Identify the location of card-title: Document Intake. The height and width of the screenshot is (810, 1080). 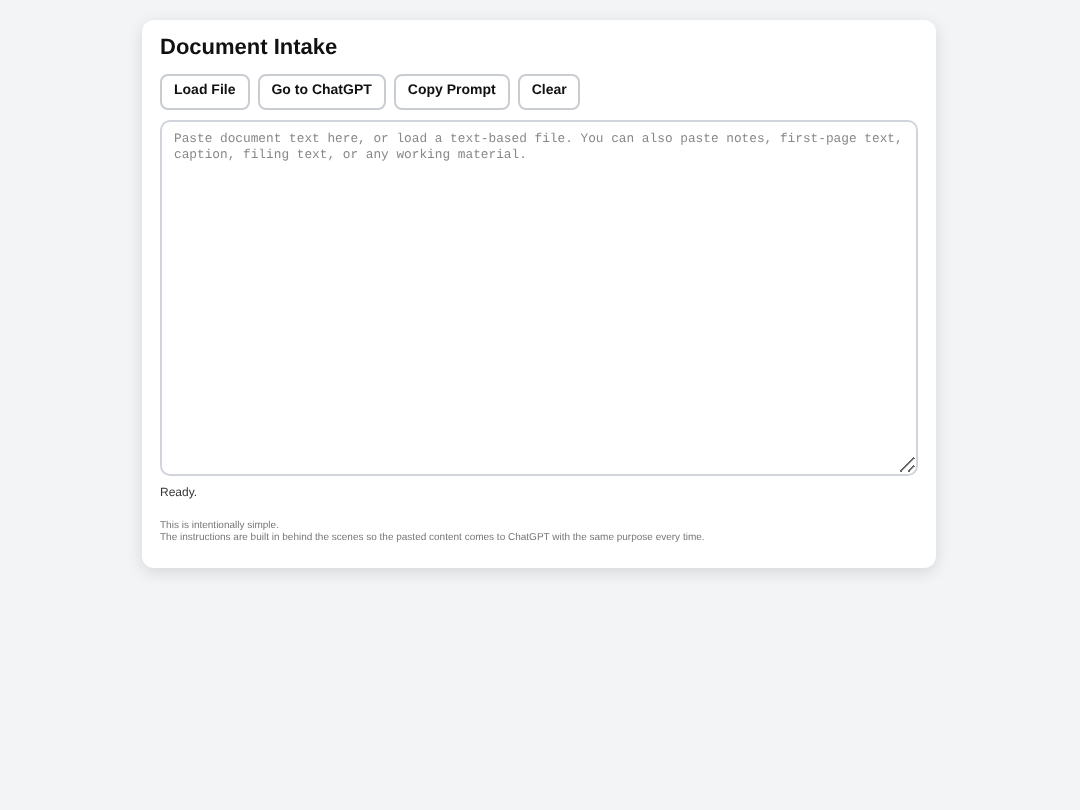
(250, 49).